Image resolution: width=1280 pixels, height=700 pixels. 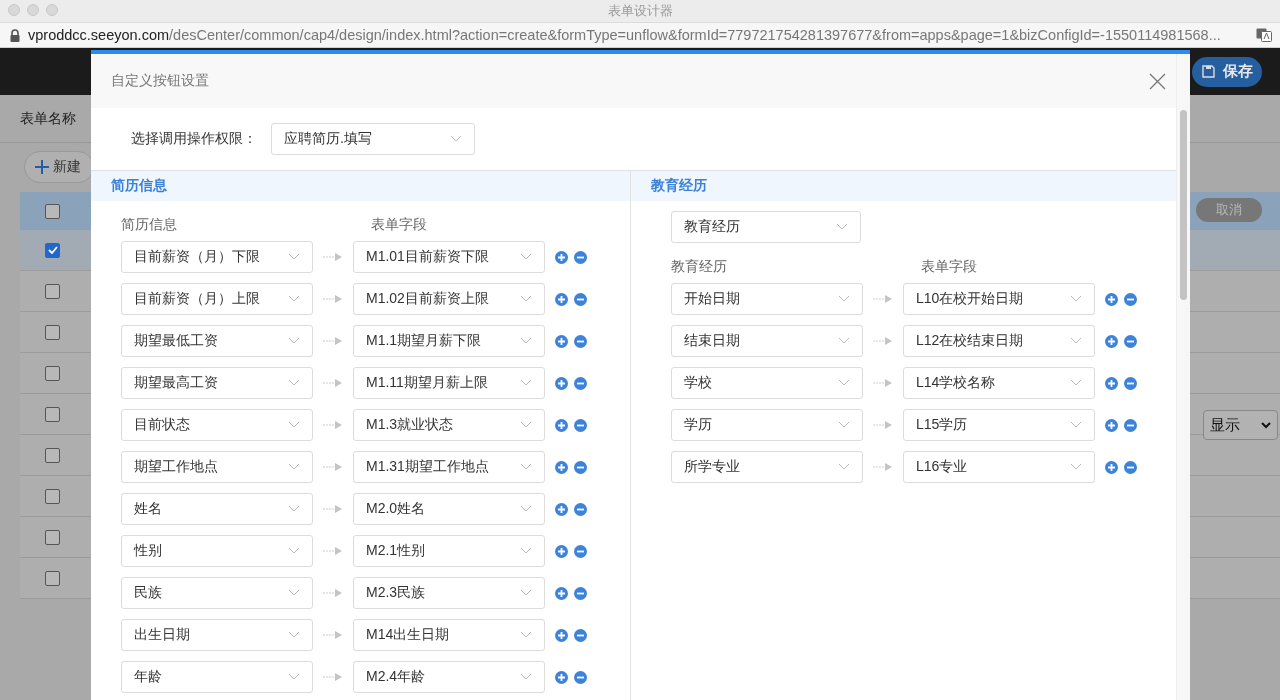 What do you see at coordinates (217, 467) in the screenshot?
I see `source-dropdown: 期望工作地点` at bounding box center [217, 467].